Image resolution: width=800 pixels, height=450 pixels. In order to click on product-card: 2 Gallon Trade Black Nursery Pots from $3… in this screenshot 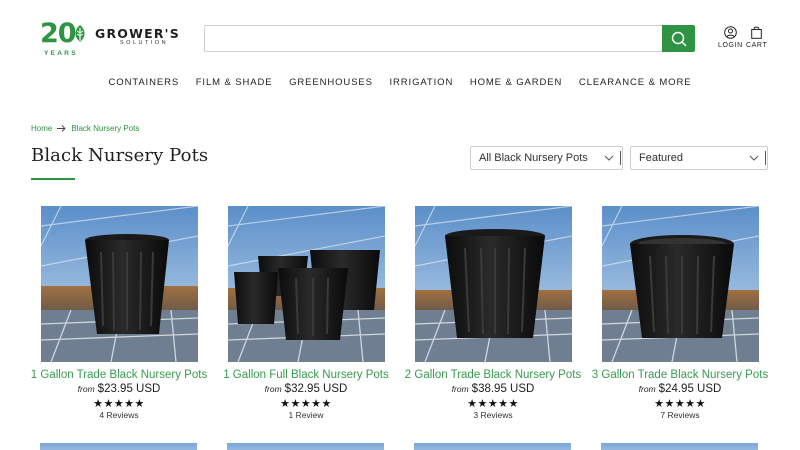, I will do `click(493, 313)`.